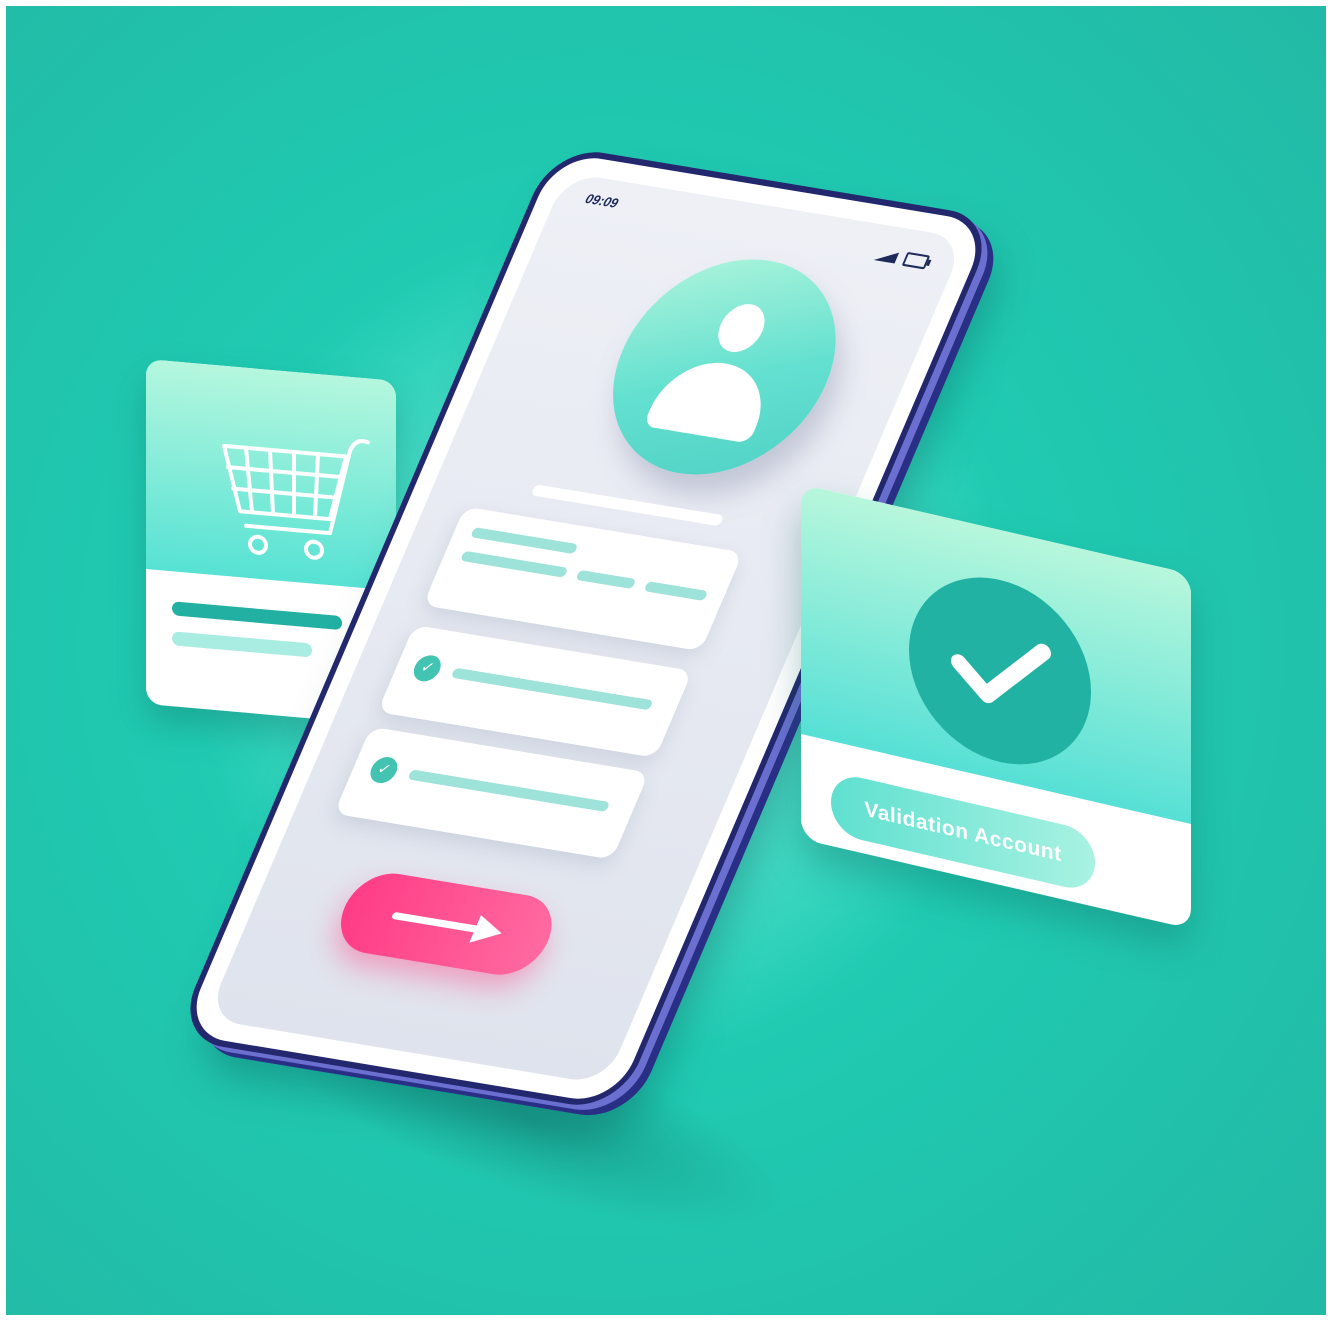 Image resolution: width=1332 pixels, height=1321 pixels. I want to click on username-placeholder, so click(627, 505).